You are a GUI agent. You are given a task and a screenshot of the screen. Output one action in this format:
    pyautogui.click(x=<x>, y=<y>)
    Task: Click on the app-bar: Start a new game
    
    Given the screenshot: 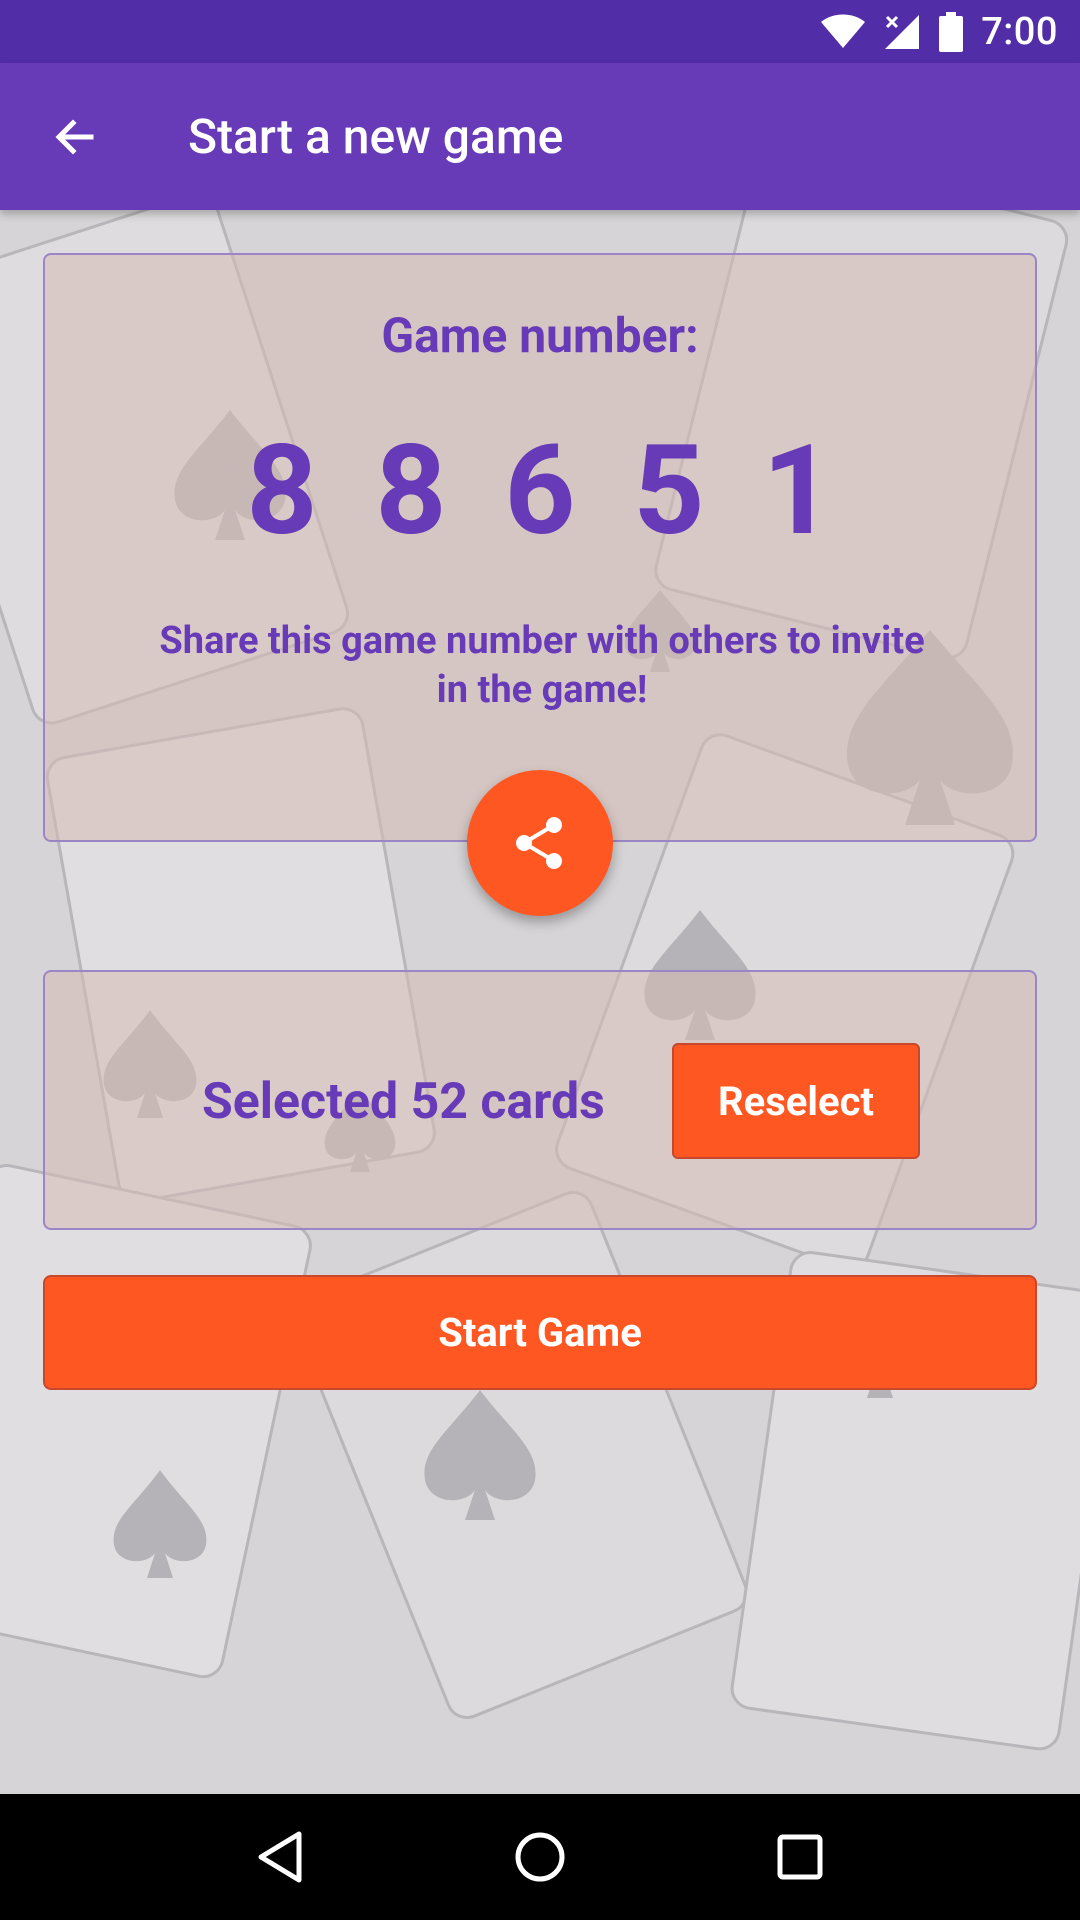 What is the action you would take?
    pyautogui.click(x=540, y=136)
    